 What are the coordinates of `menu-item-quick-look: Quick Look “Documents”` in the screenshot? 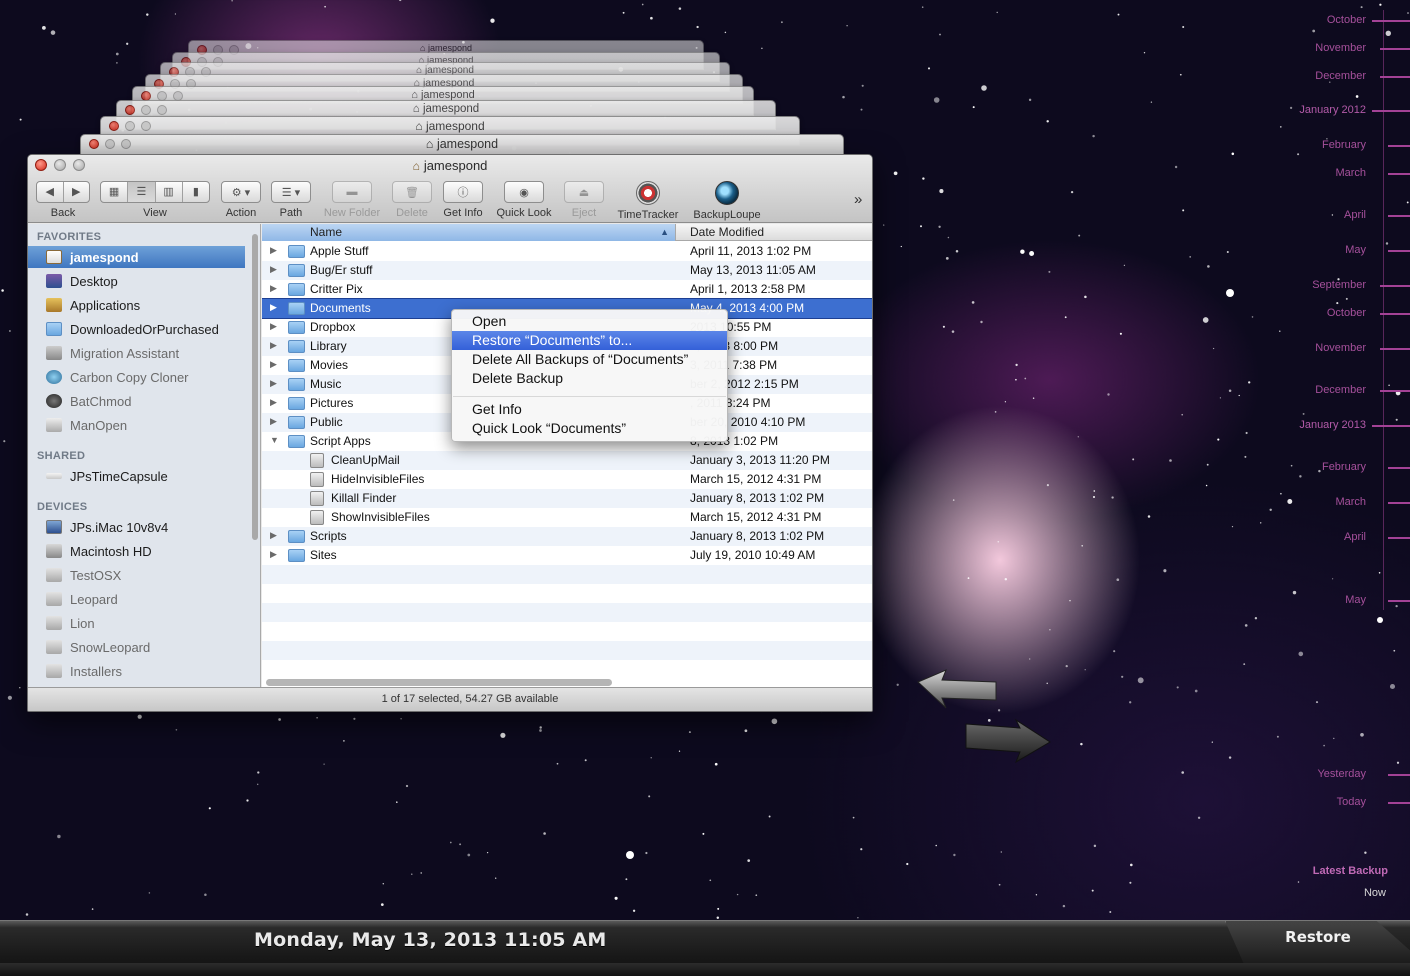 It's located at (589, 428).